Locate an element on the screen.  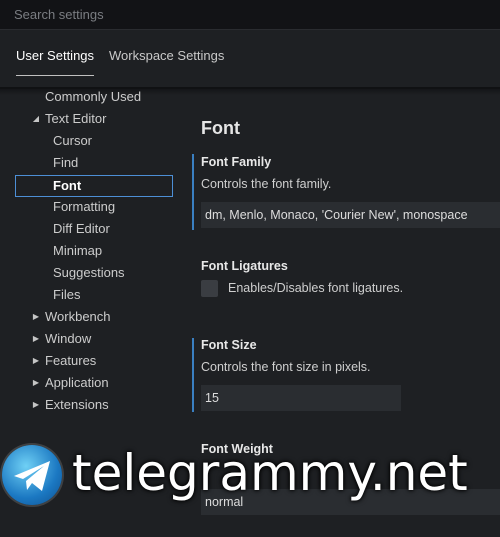
tree-item-window: ▶ Window is located at coordinates (62, 339).